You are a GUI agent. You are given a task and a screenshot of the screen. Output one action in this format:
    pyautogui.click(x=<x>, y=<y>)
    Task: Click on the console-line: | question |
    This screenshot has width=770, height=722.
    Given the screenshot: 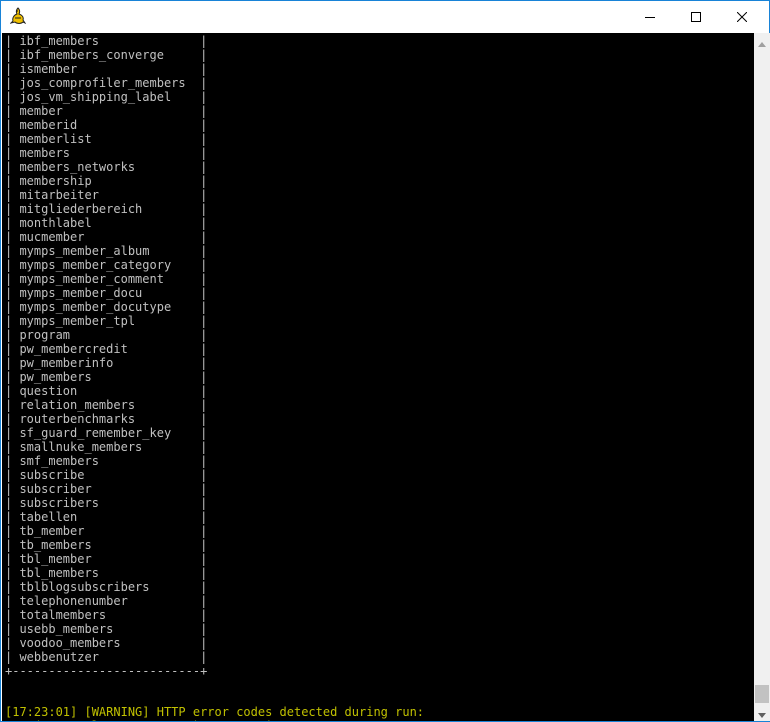 What is the action you would take?
    pyautogui.click(x=106, y=391)
    